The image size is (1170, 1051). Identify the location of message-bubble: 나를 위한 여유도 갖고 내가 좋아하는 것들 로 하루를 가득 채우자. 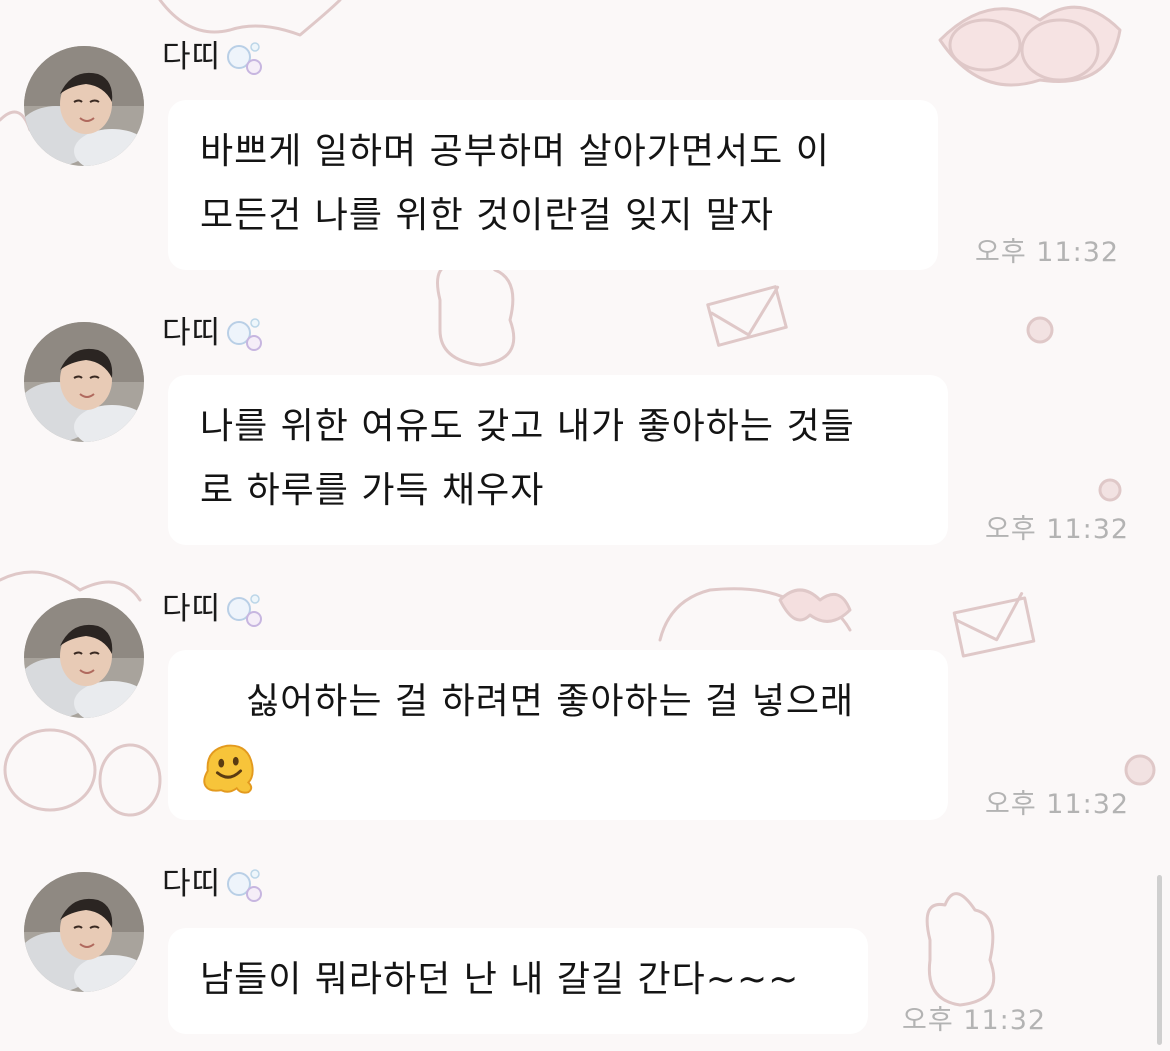
(558, 460).